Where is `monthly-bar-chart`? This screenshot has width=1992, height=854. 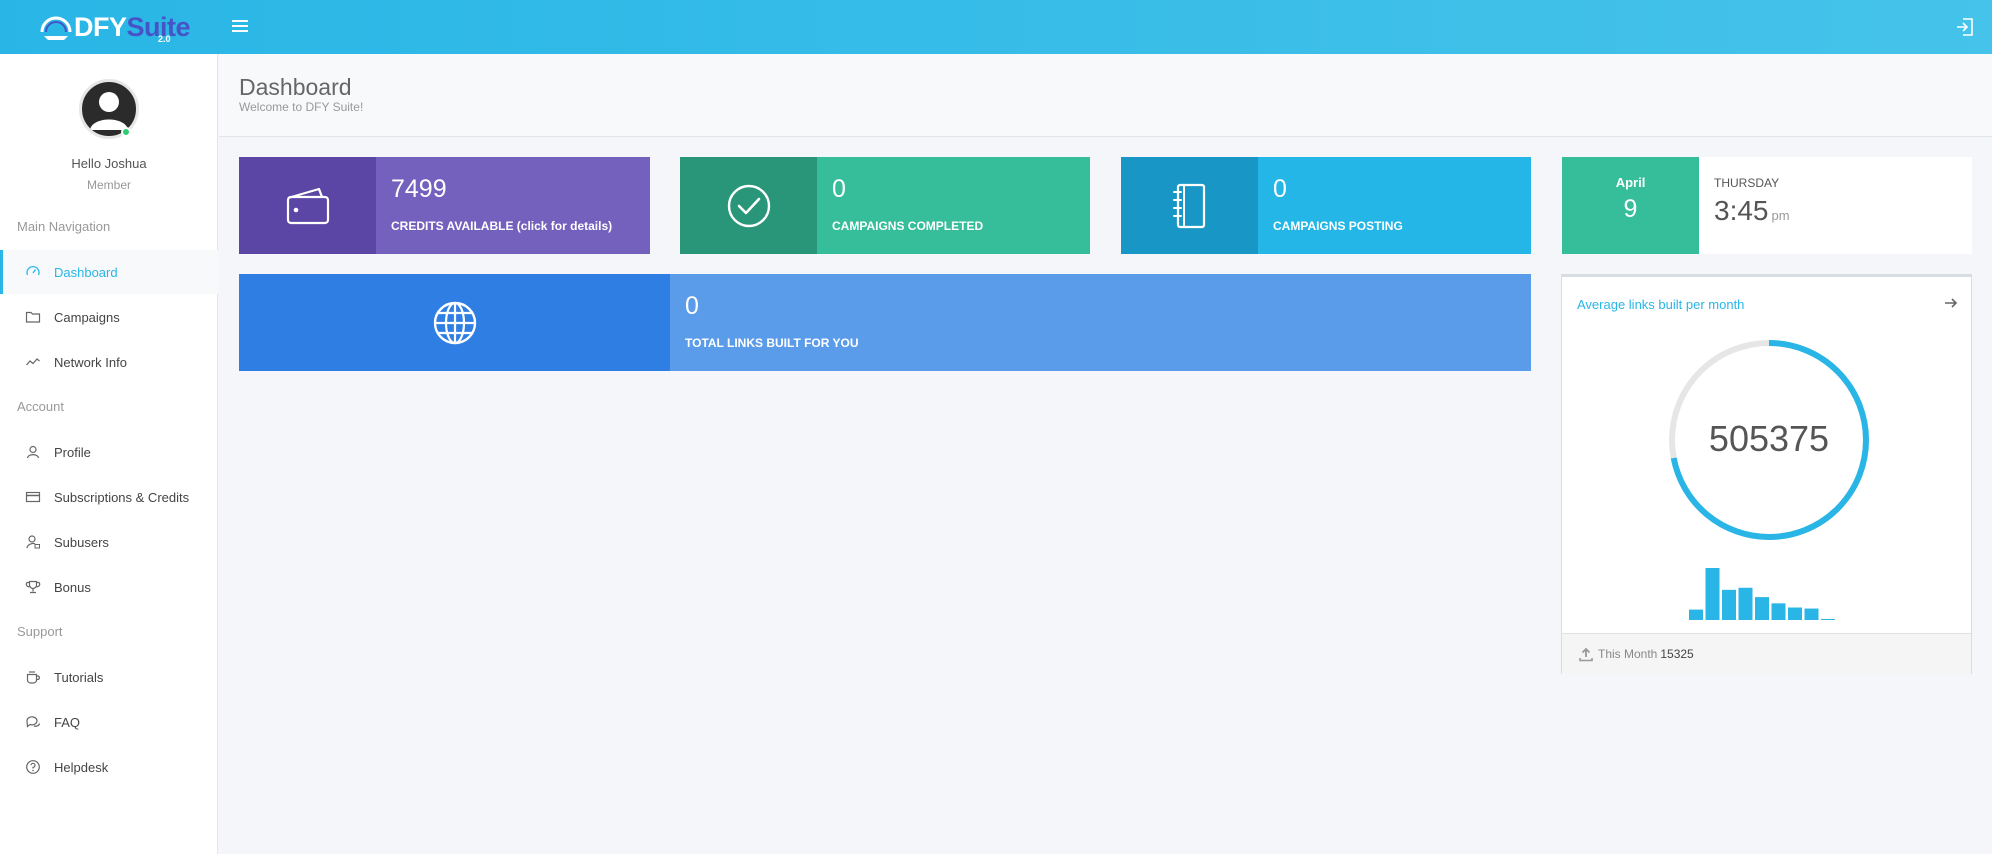
monthly-bar-chart is located at coordinates (1762, 594).